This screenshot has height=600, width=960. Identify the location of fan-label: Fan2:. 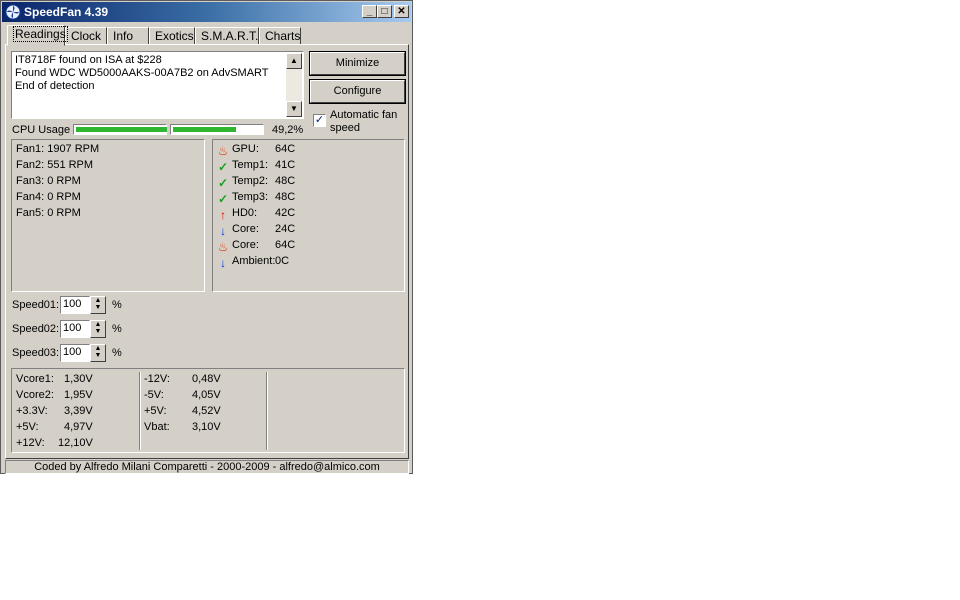
(30, 165).